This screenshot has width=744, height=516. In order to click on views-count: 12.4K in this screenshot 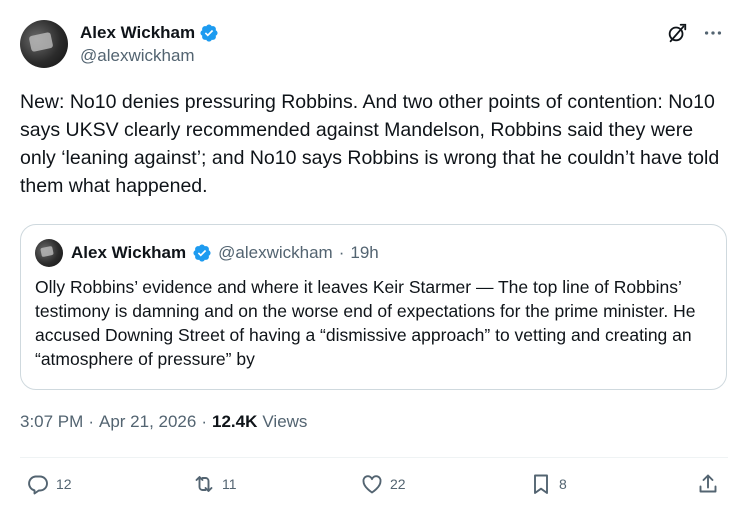, I will do `click(235, 421)`.